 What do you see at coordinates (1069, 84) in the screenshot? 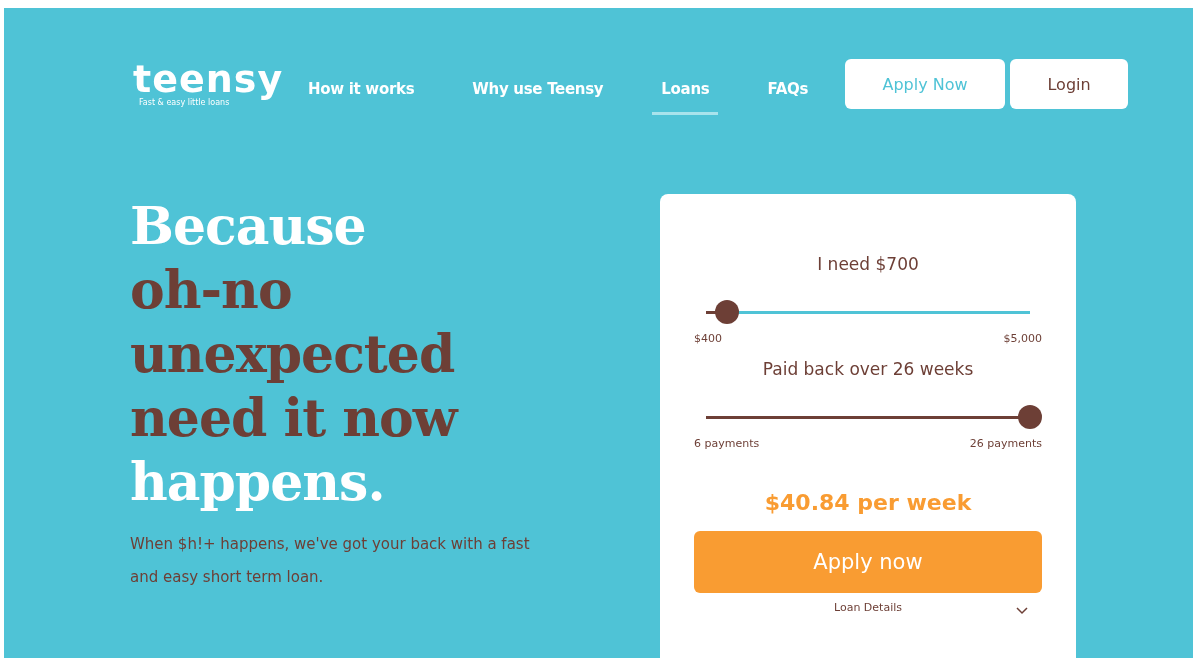
I see `login-button: Login` at bounding box center [1069, 84].